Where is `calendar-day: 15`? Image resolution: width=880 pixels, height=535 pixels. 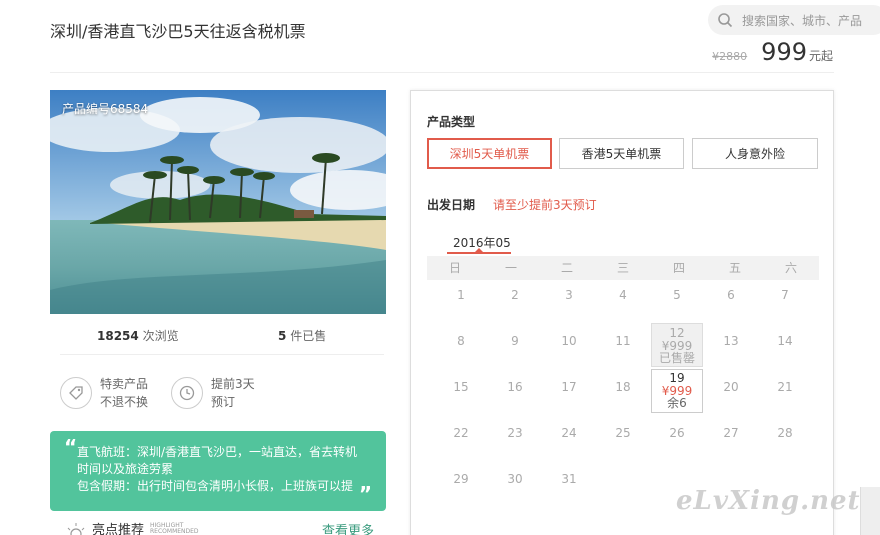 calendar-day: 15 is located at coordinates (461, 387).